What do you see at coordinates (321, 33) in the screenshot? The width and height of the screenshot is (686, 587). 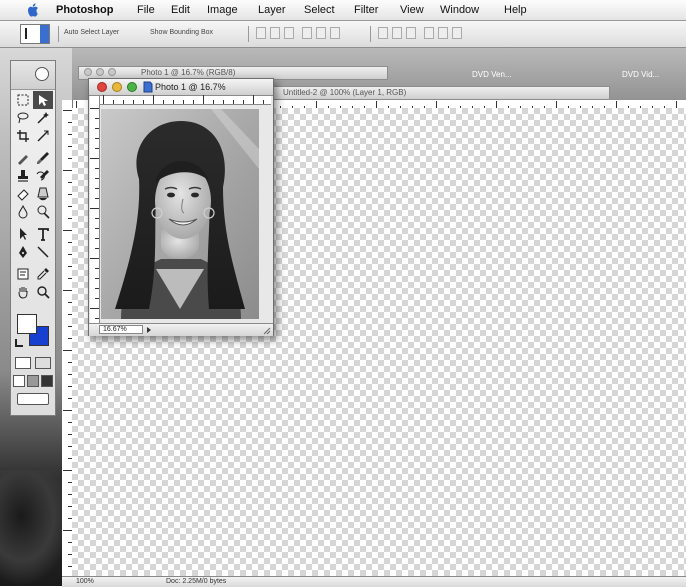 I see `align-center-icon` at bounding box center [321, 33].